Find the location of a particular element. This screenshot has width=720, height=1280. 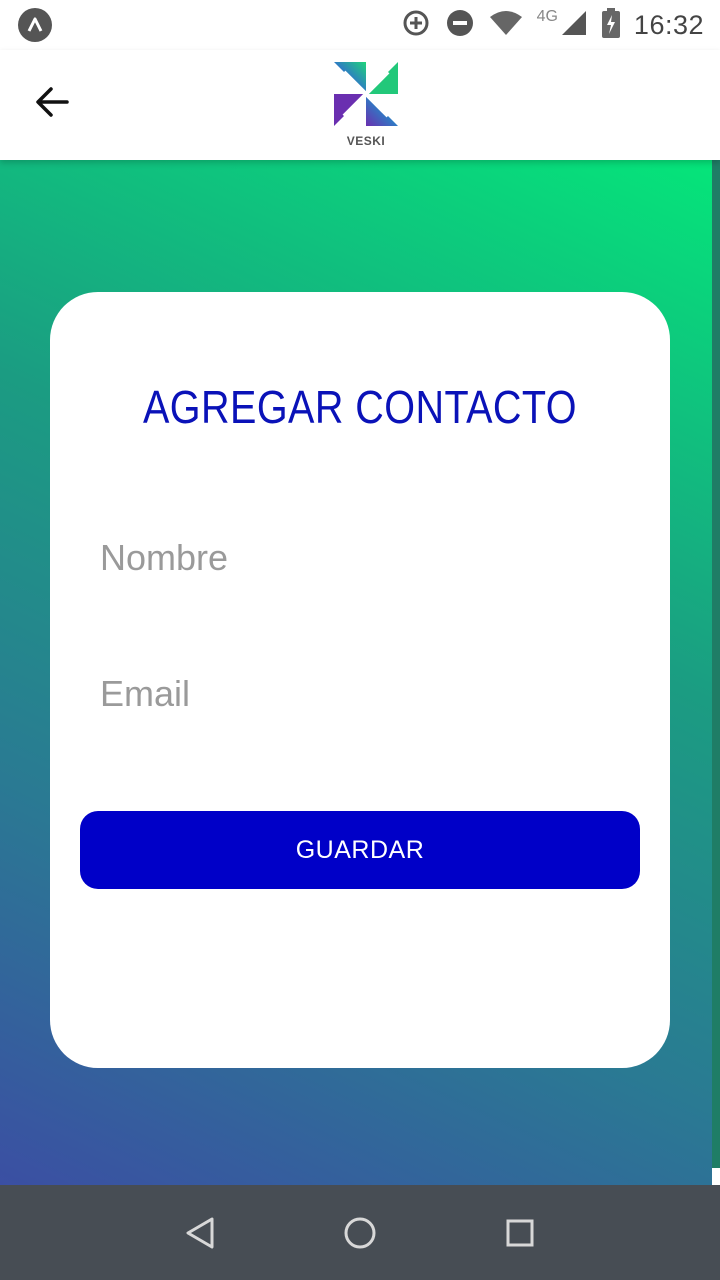

app-logo: VESKI is located at coordinates (366, 105).